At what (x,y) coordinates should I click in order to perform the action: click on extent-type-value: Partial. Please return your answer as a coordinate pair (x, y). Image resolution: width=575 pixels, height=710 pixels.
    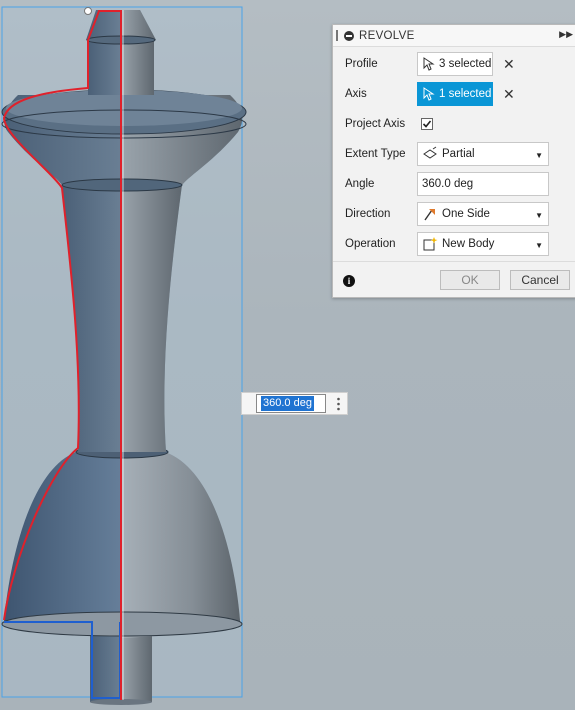
    Looking at the image, I should click on (458, 154).